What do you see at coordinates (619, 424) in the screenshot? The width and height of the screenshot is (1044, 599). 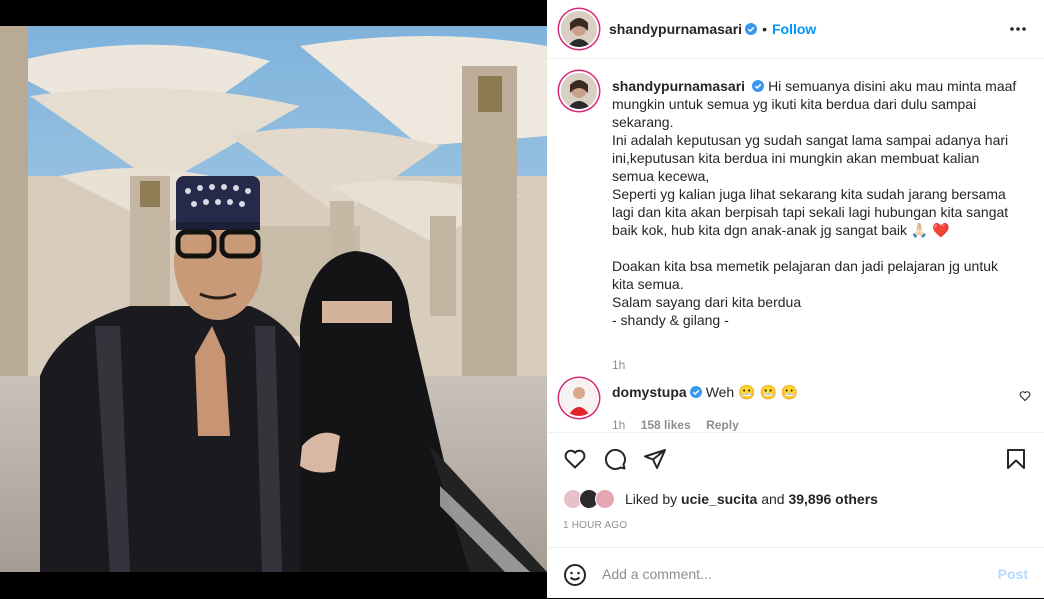 I see `comment-time: 1h` at bounding box center [619, 424].